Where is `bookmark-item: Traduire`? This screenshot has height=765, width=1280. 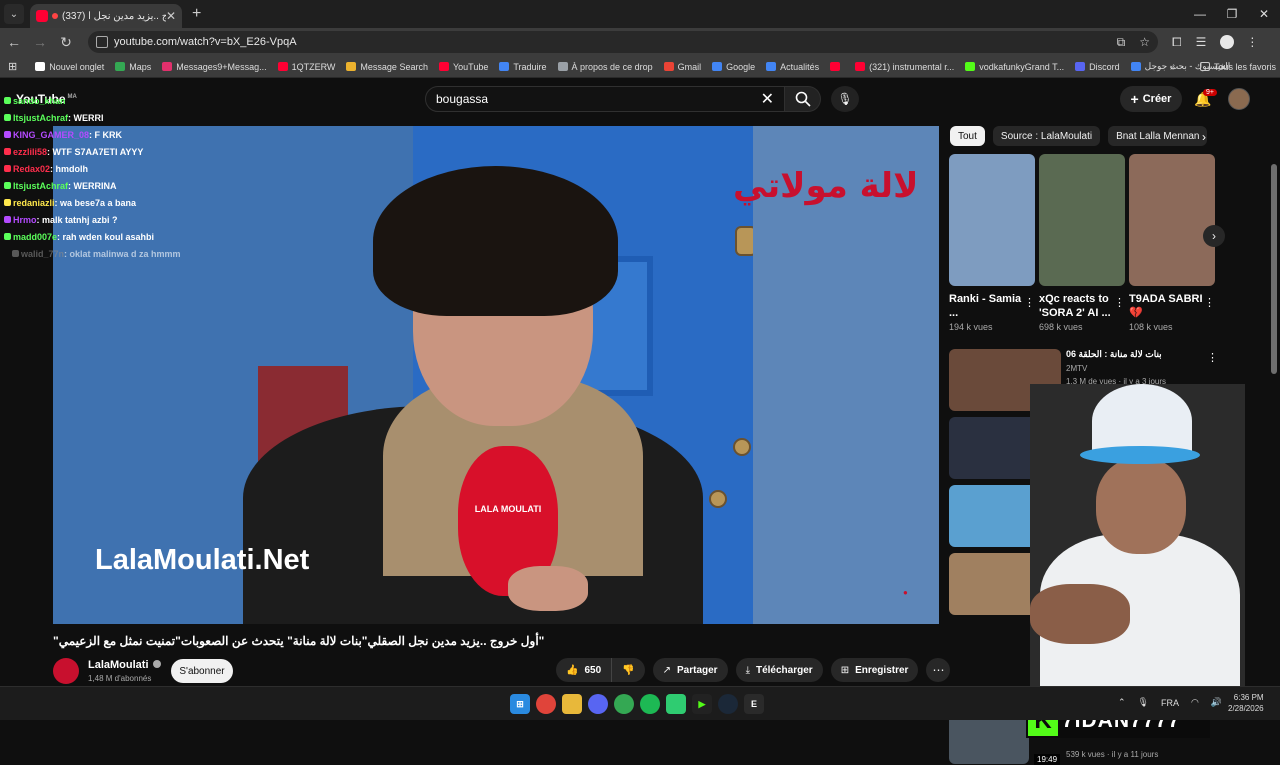 bookmark-item: Traduire is located at coordinates (523, 66).